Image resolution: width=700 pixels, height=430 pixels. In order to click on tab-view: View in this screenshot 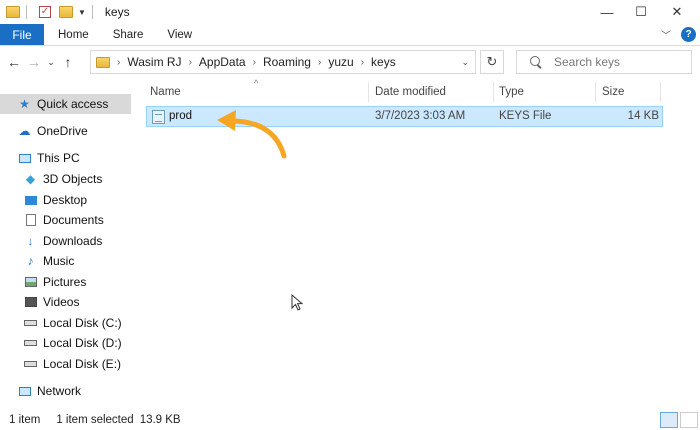, I will do `click(181, 34)`.